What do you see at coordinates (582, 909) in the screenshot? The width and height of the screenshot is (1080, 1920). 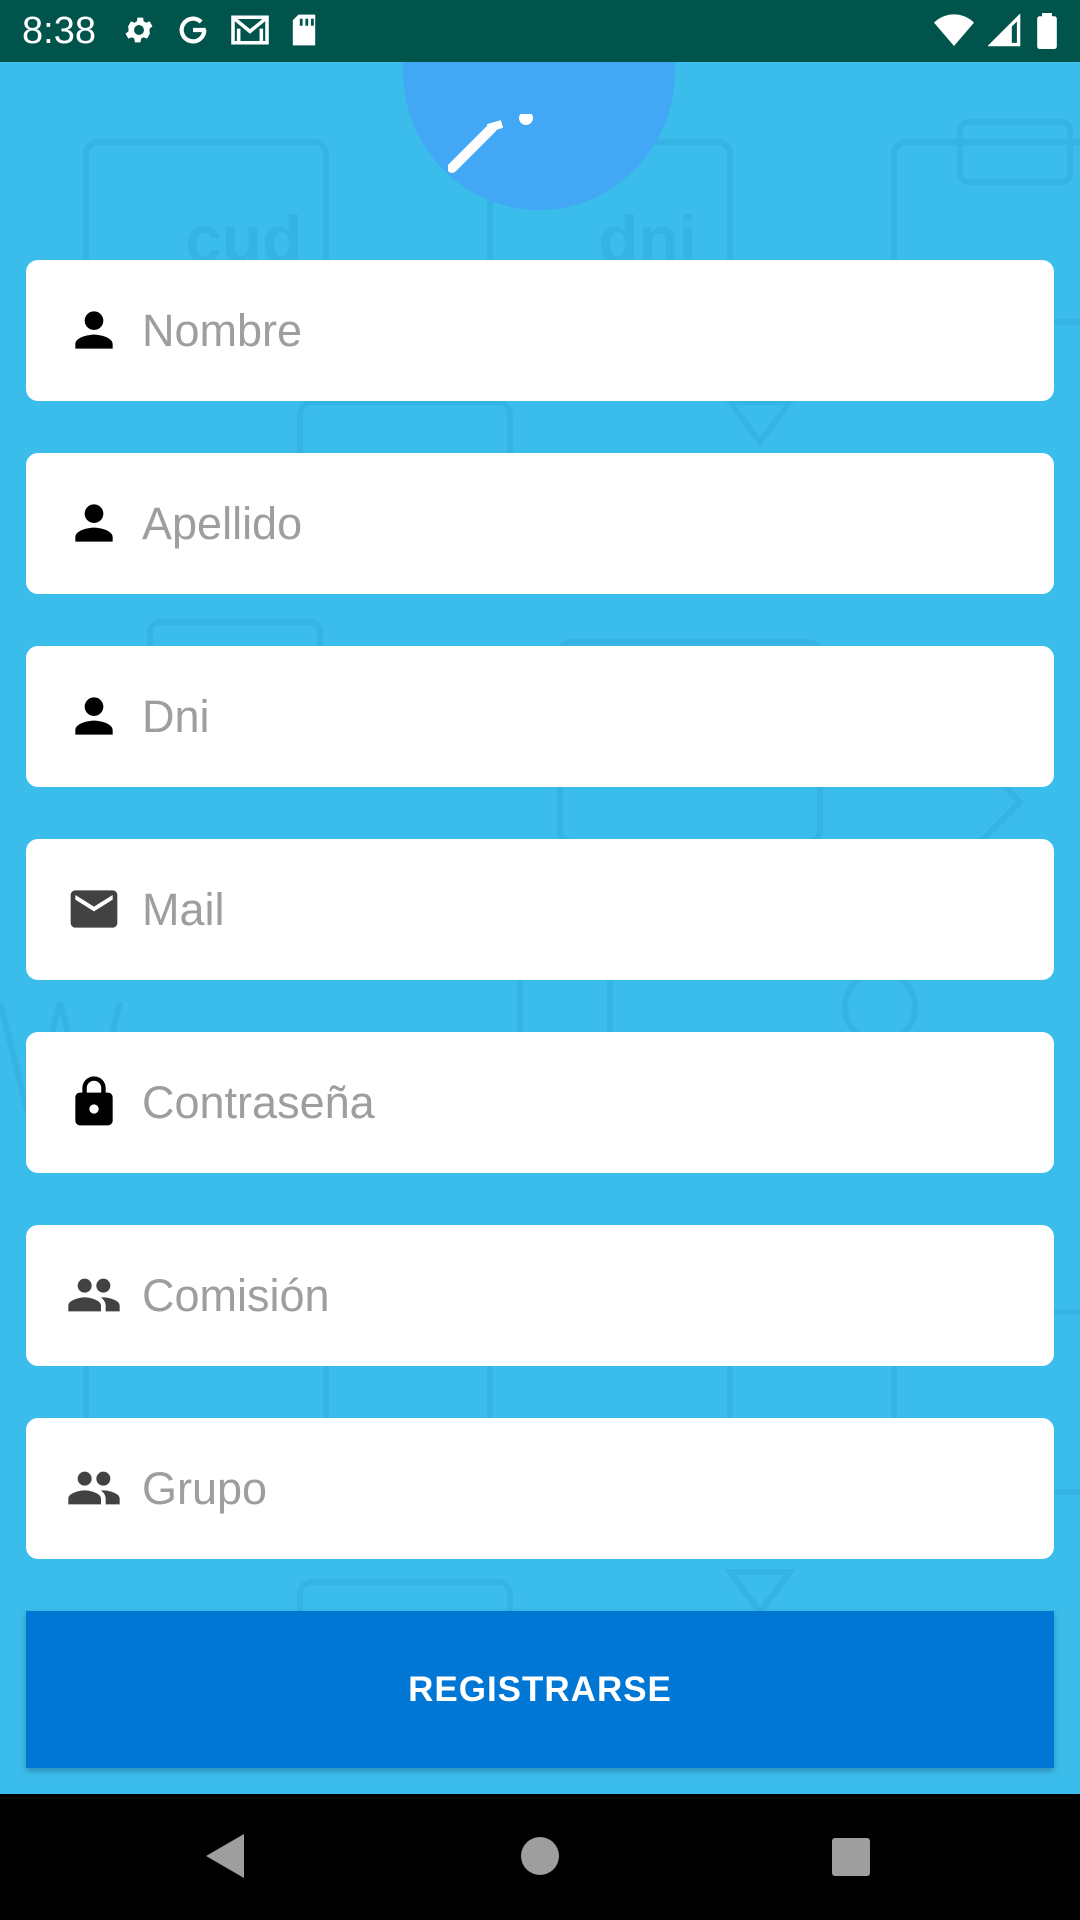 I see `mail-input` at bounding box center [582, 909].